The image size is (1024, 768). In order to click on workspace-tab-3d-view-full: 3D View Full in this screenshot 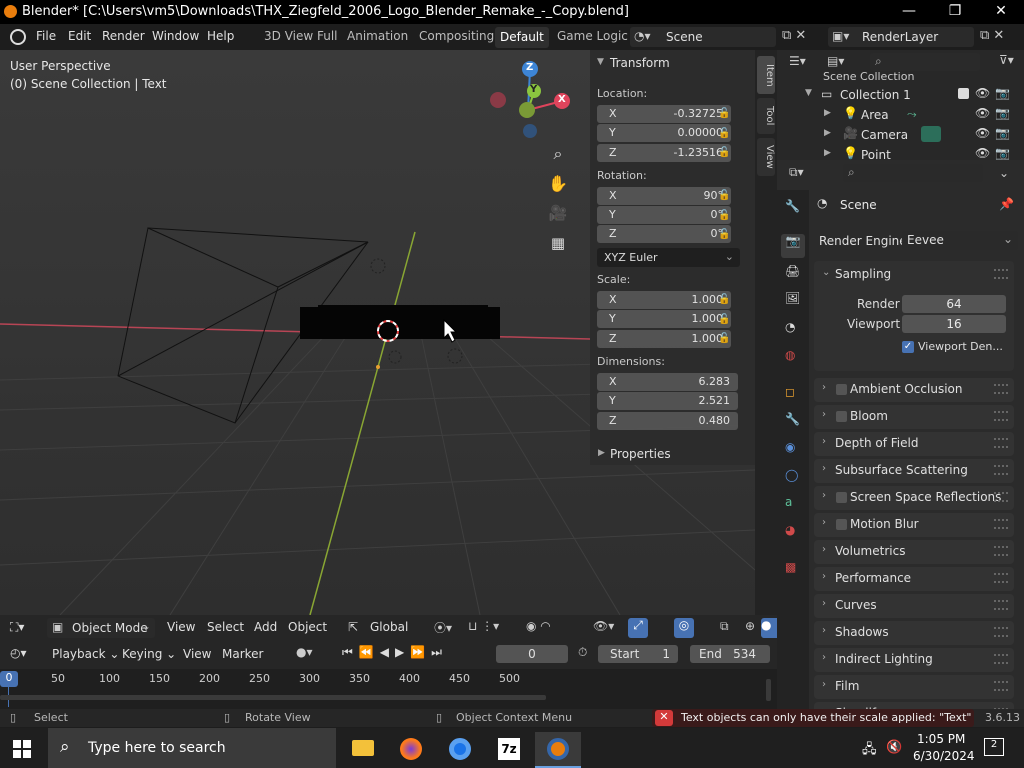, I will do `click(301, 36)`.